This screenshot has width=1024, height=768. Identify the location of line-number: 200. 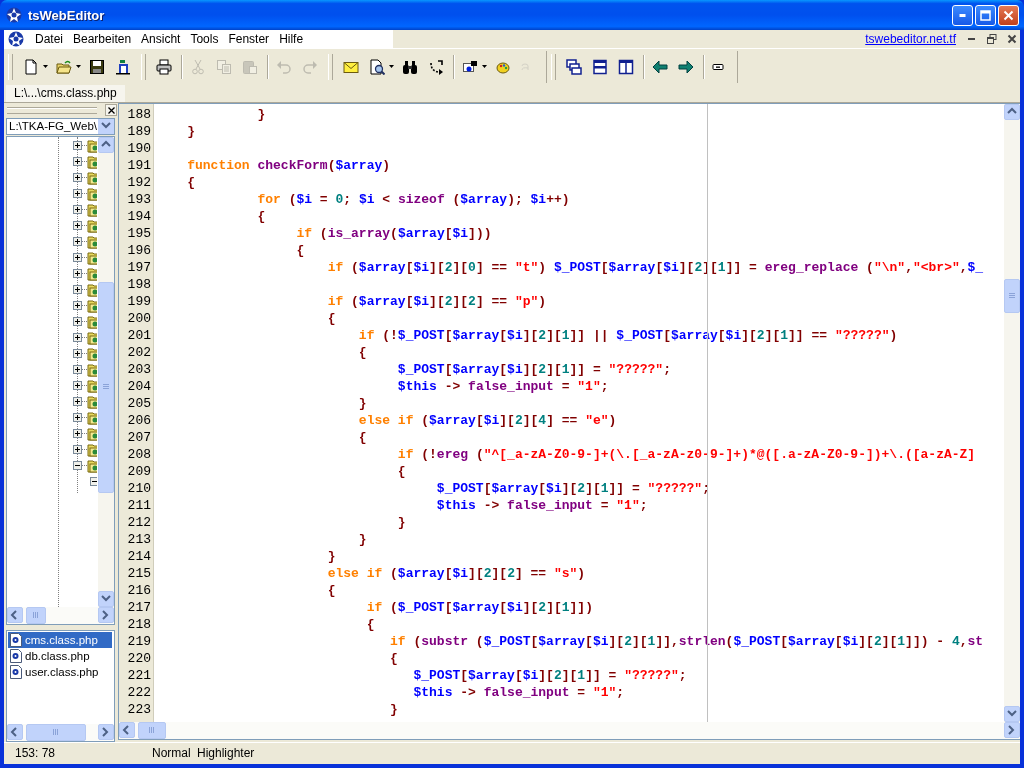
(139, 318).